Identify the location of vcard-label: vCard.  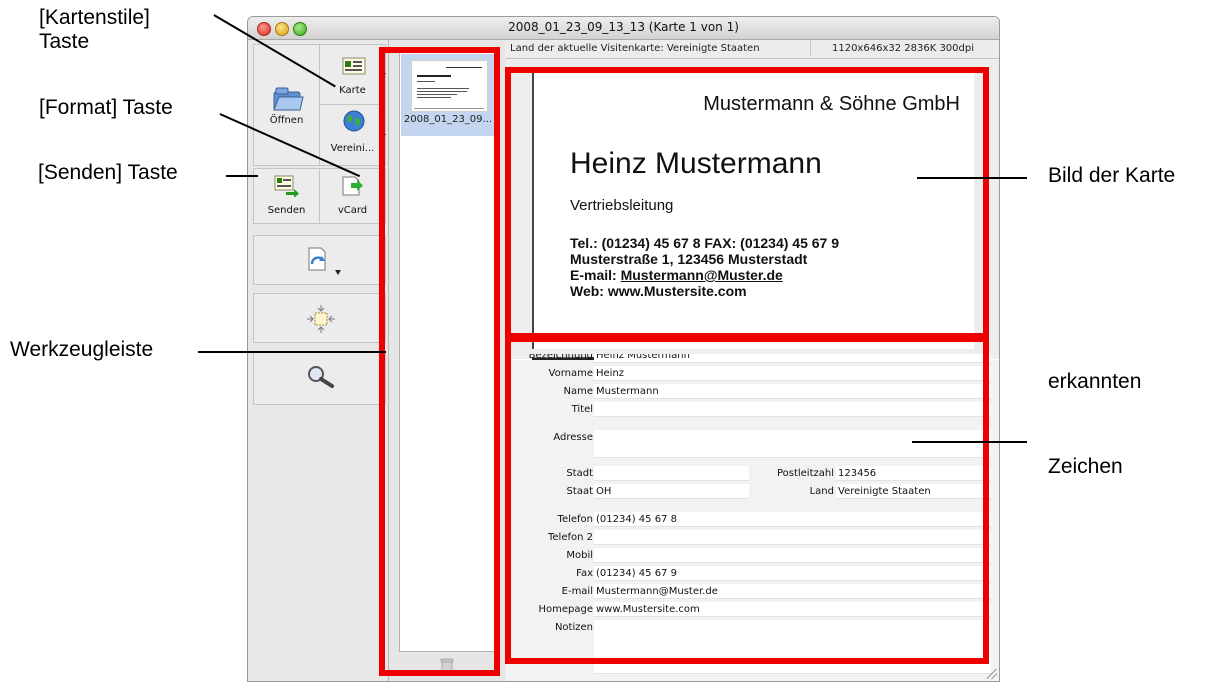
(352, 210).